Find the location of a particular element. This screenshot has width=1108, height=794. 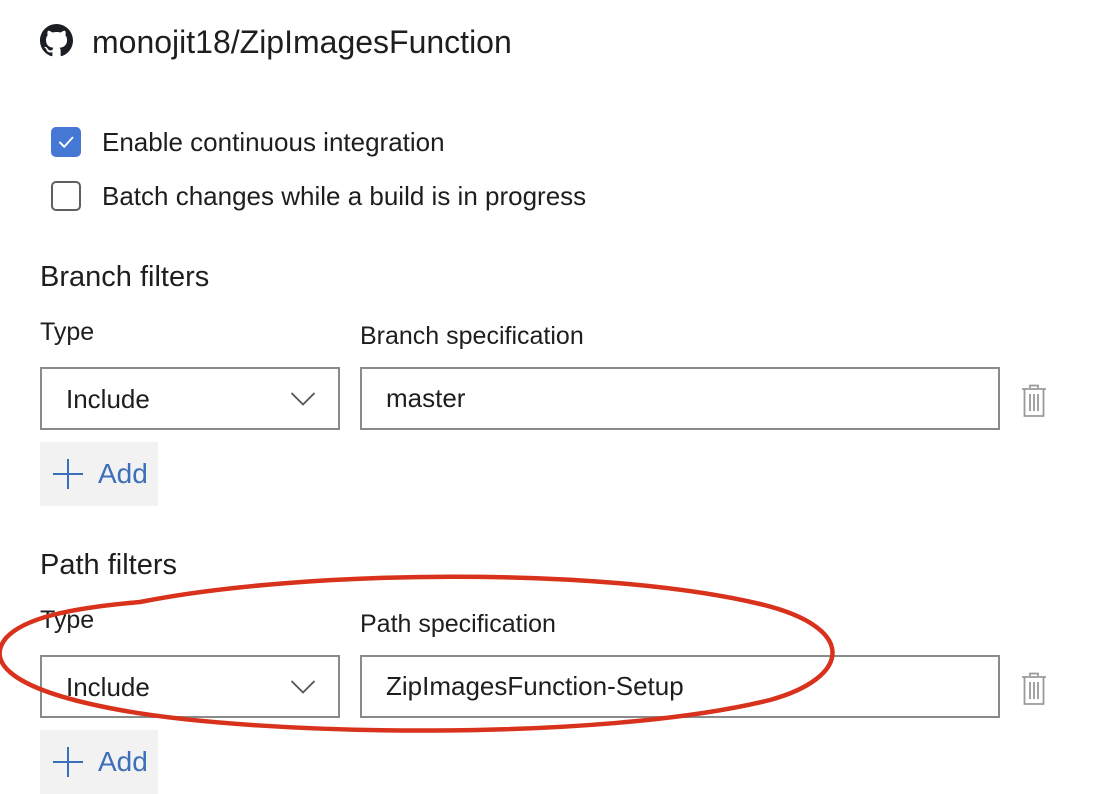

branch-spec-input is located at coordinates (680, 398).